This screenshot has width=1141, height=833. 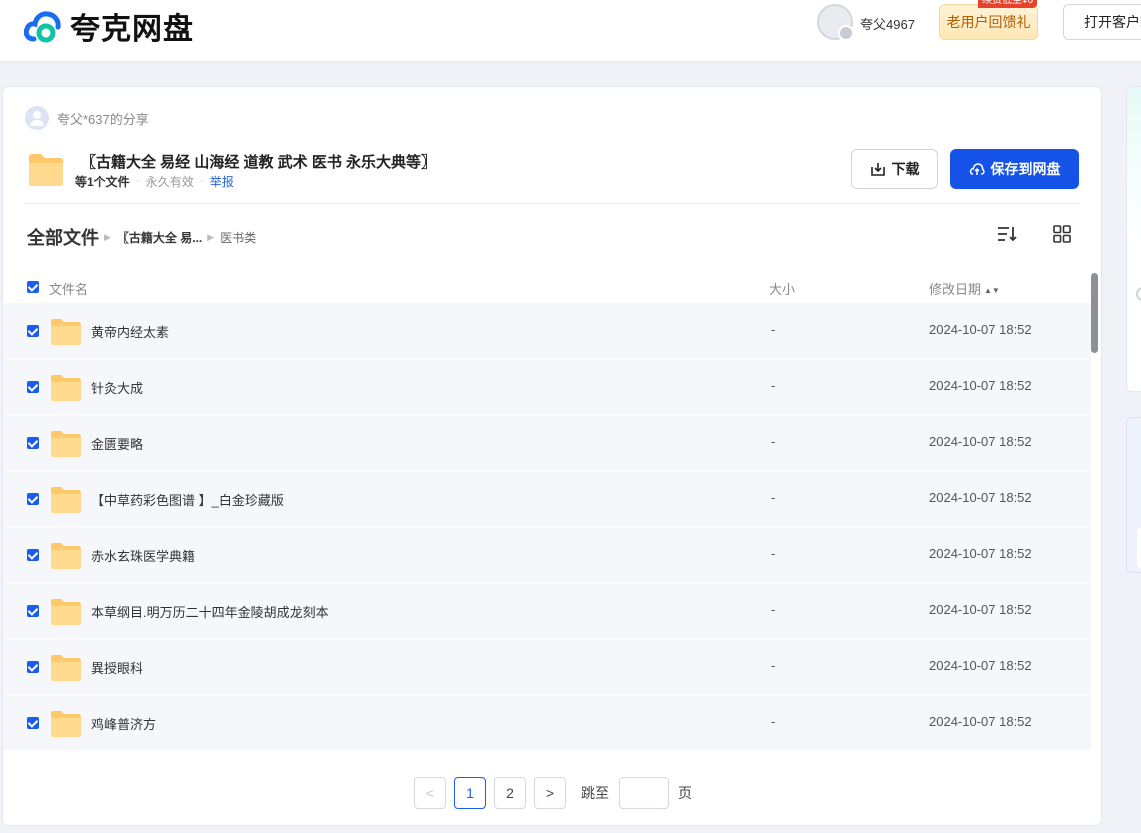 I want to click on save-to-drive-button: 保存到网盘, so click(x=1014, y=169).